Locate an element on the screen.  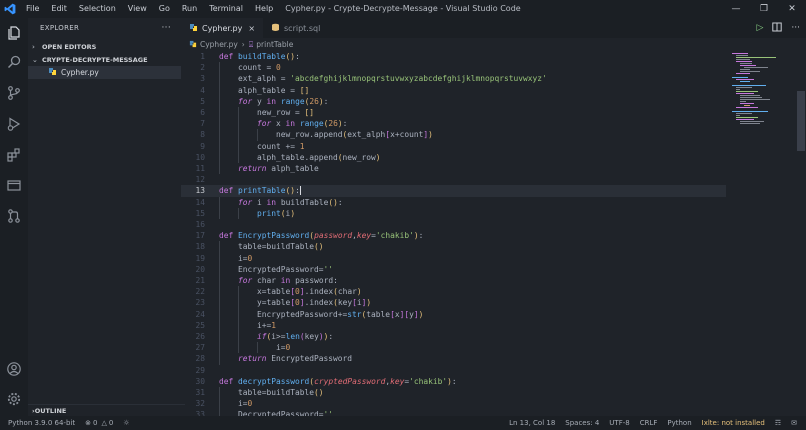
code-line: 29 is located at coordinates (200, 370).